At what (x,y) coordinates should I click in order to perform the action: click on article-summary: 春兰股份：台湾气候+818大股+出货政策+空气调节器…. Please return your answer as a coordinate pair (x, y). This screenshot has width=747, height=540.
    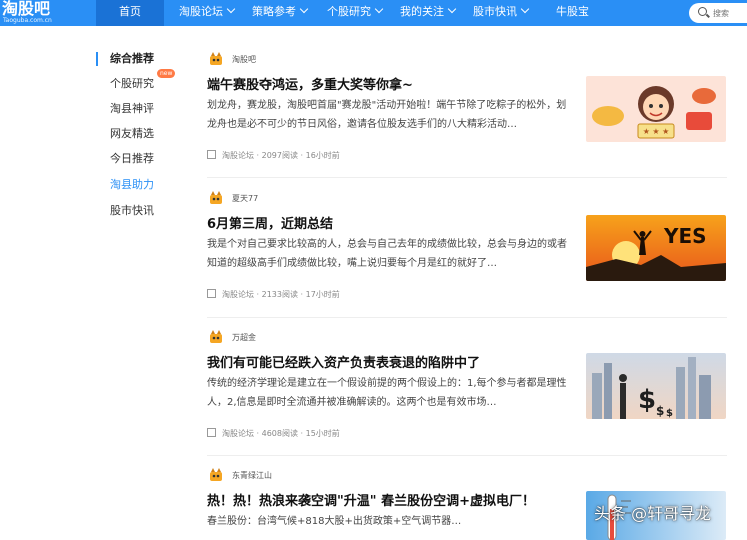
    Looking at the image, I should click on (334, 521).